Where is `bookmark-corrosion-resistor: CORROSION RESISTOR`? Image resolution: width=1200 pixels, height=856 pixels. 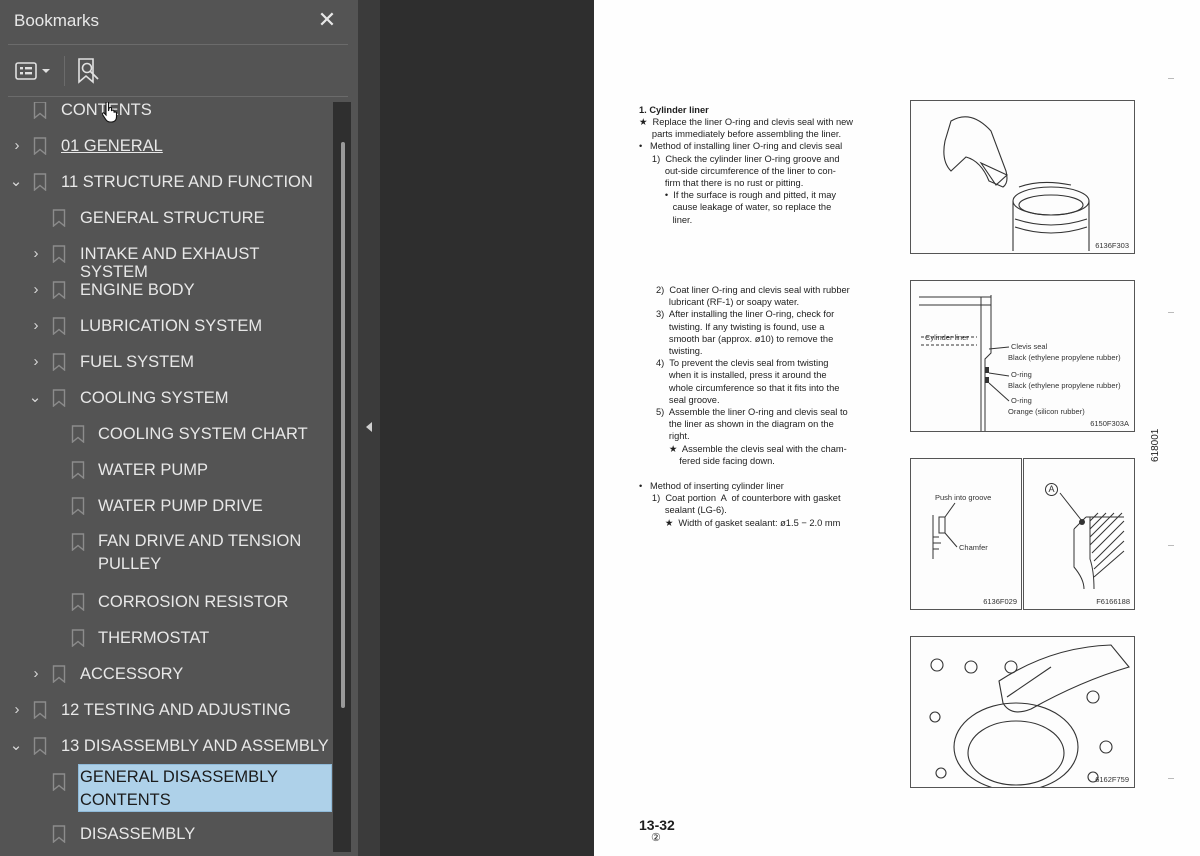 bookmark-corrosion-resistor: CORROSION RESISTOR is located at coordinates (167, 602).